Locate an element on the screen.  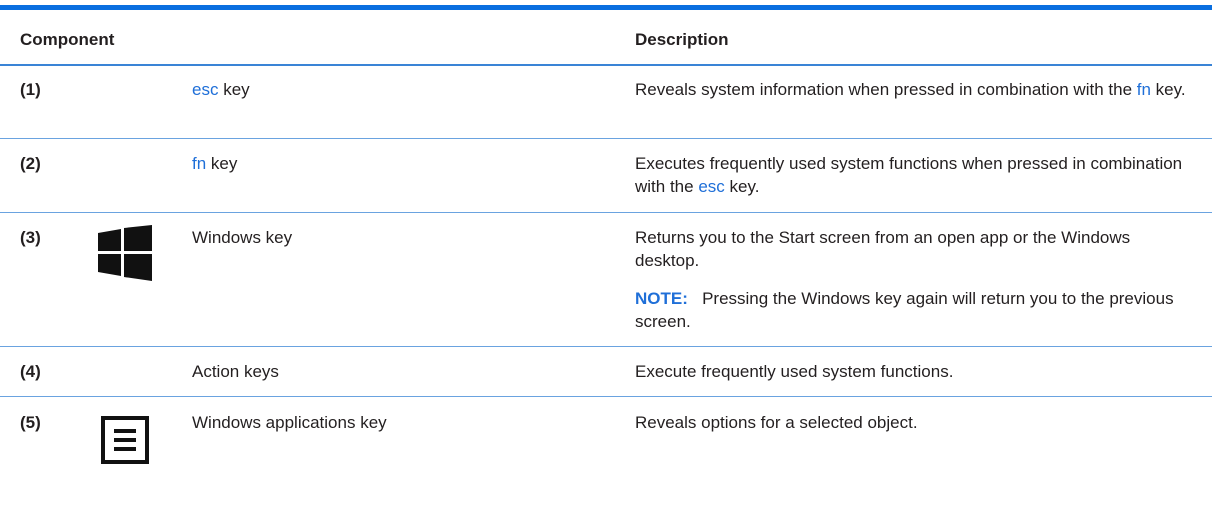
header-description: Description is located at coordinates (682, 39).